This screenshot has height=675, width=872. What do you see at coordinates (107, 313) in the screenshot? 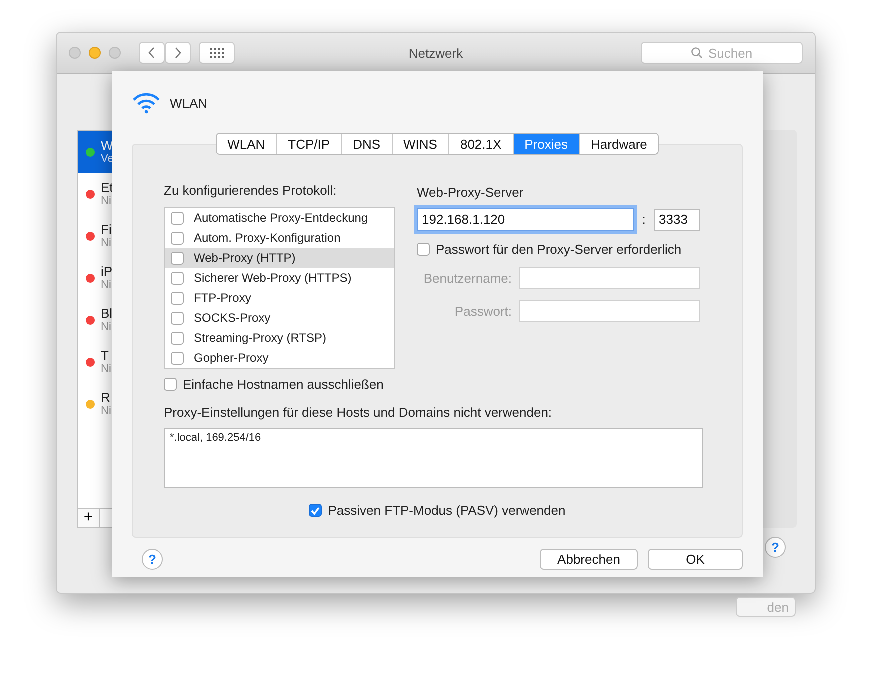
I see `service-name: Bl` at bounding box center [107, 313].